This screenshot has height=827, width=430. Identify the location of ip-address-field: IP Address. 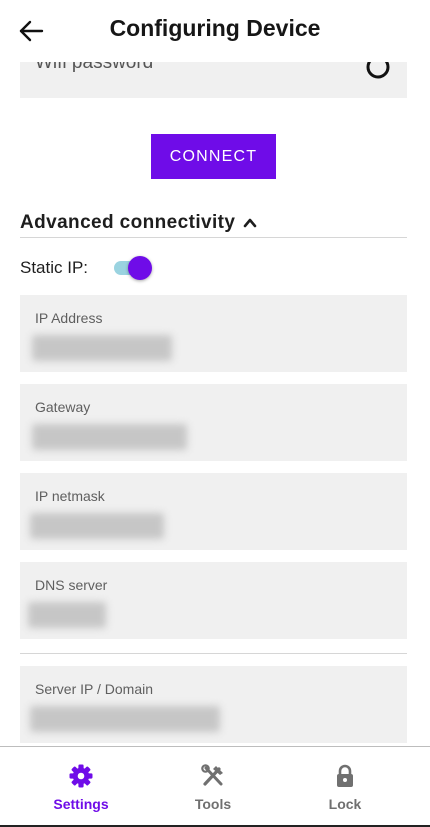
(213, 333).